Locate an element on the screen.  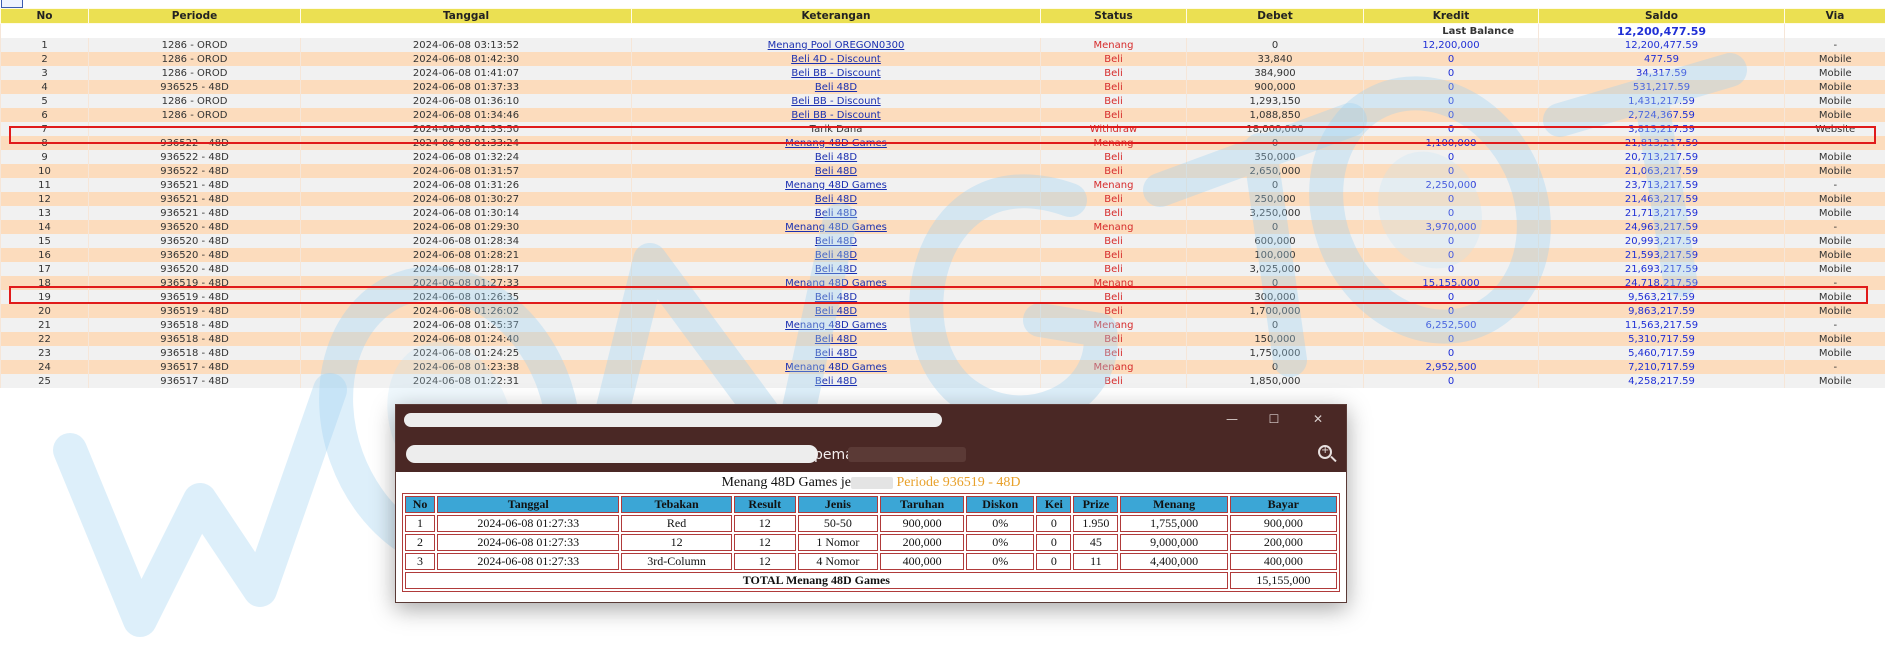
bet-cell: 50-50 is located at coordinates (837, 523).